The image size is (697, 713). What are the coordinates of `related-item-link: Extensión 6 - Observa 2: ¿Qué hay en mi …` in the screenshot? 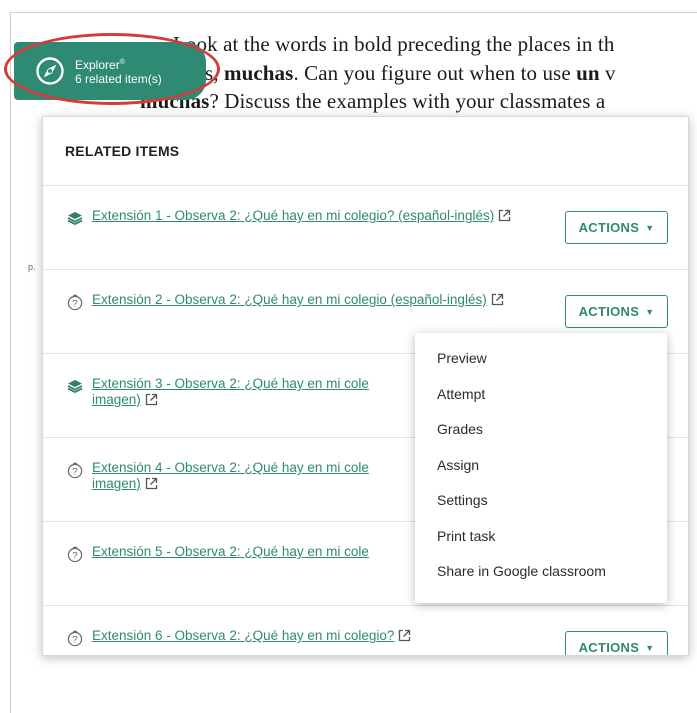 It's located at (317, 637).